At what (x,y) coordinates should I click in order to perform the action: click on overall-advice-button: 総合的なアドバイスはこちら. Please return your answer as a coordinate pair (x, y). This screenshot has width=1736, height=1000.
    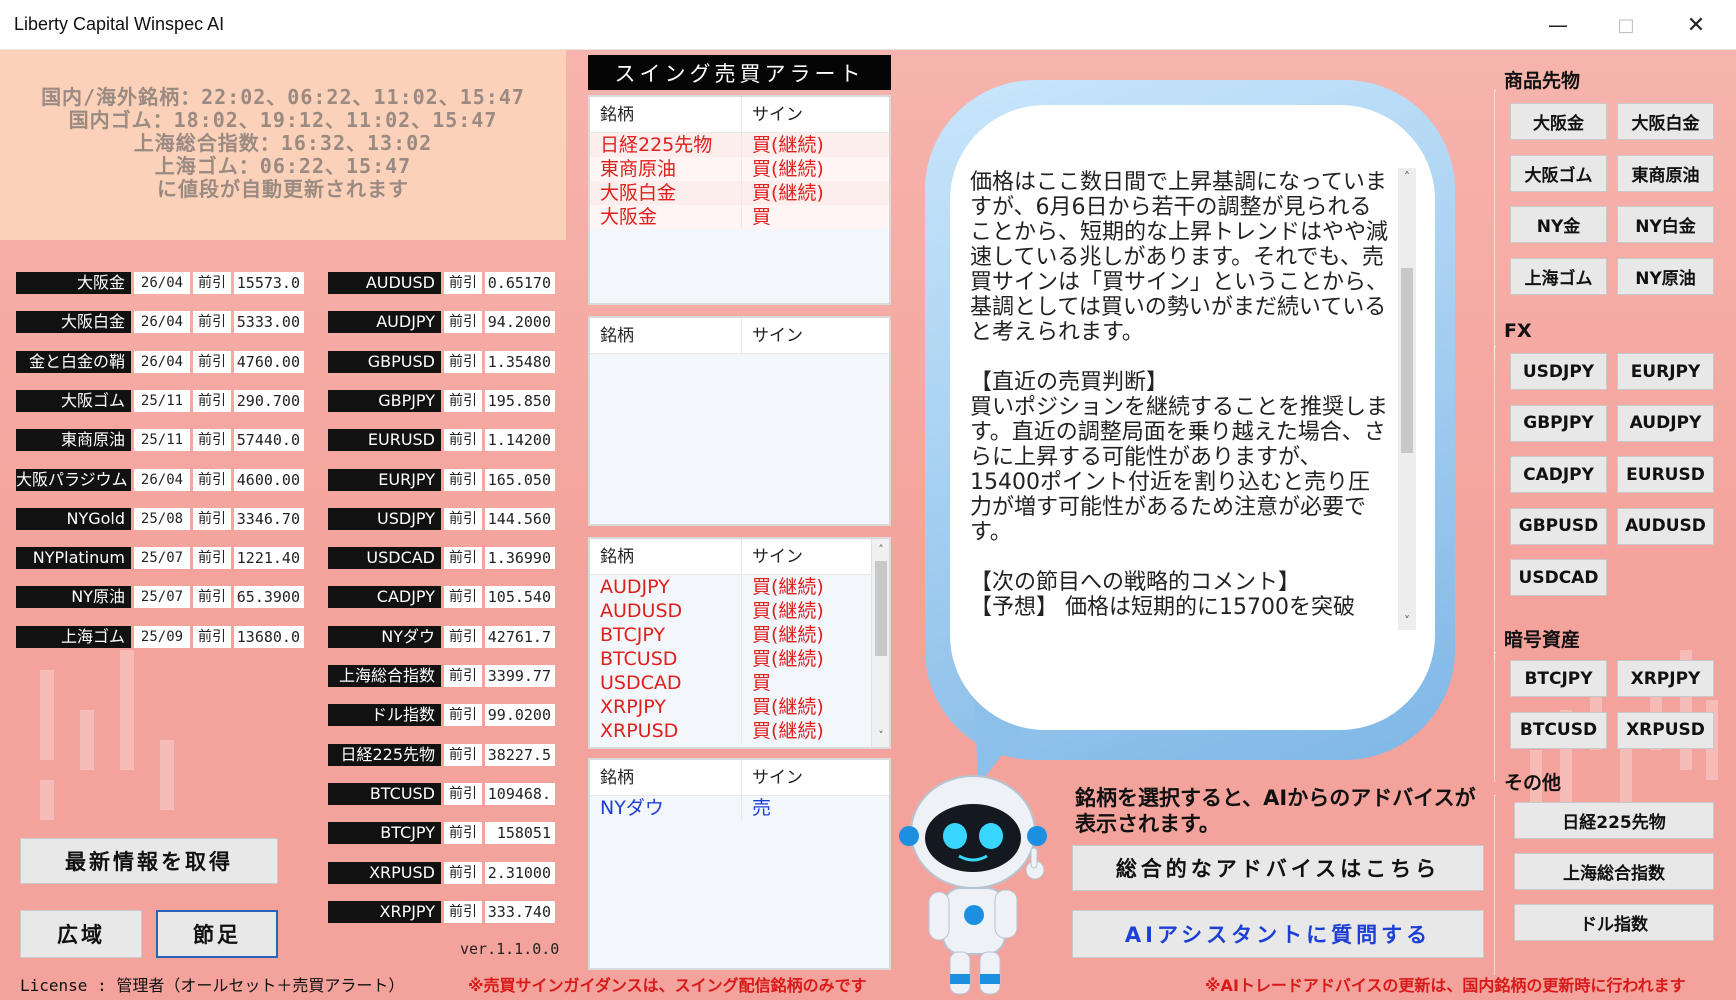
    Looking at the image, I should click on (1278, 868).